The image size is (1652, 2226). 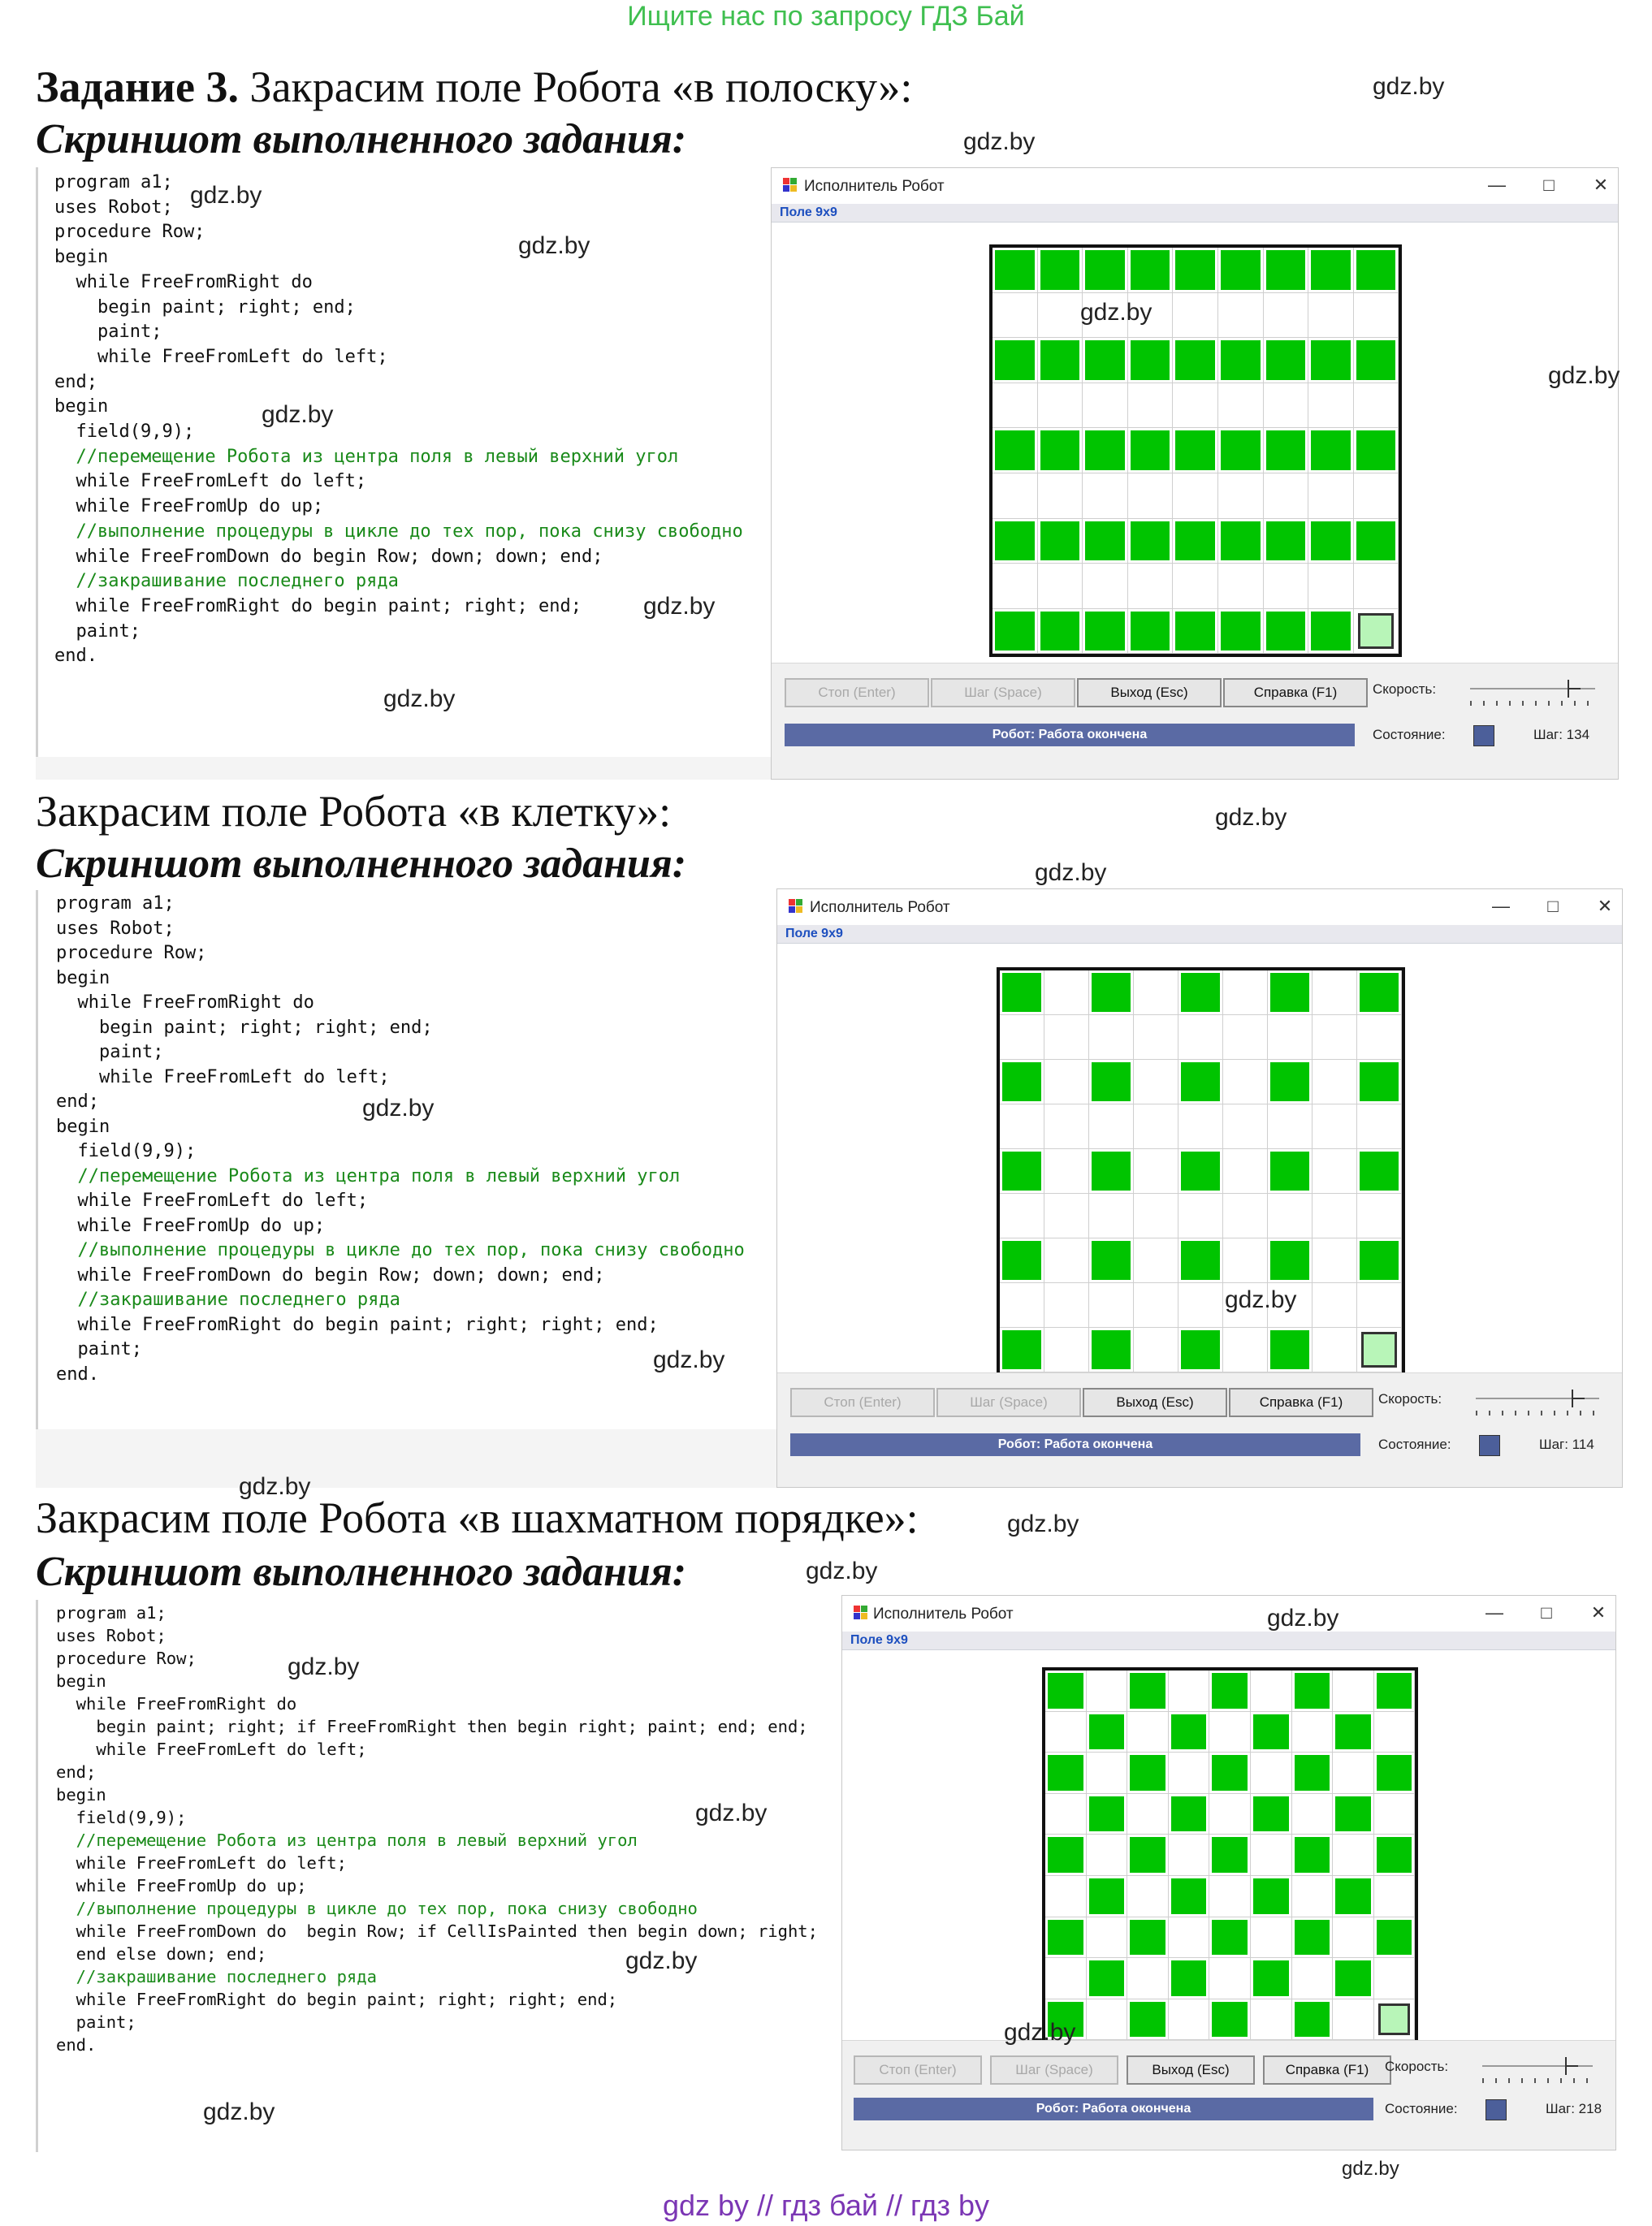 I want to click on code-line: begin paint; right; end;, so click(x=205, y=307).